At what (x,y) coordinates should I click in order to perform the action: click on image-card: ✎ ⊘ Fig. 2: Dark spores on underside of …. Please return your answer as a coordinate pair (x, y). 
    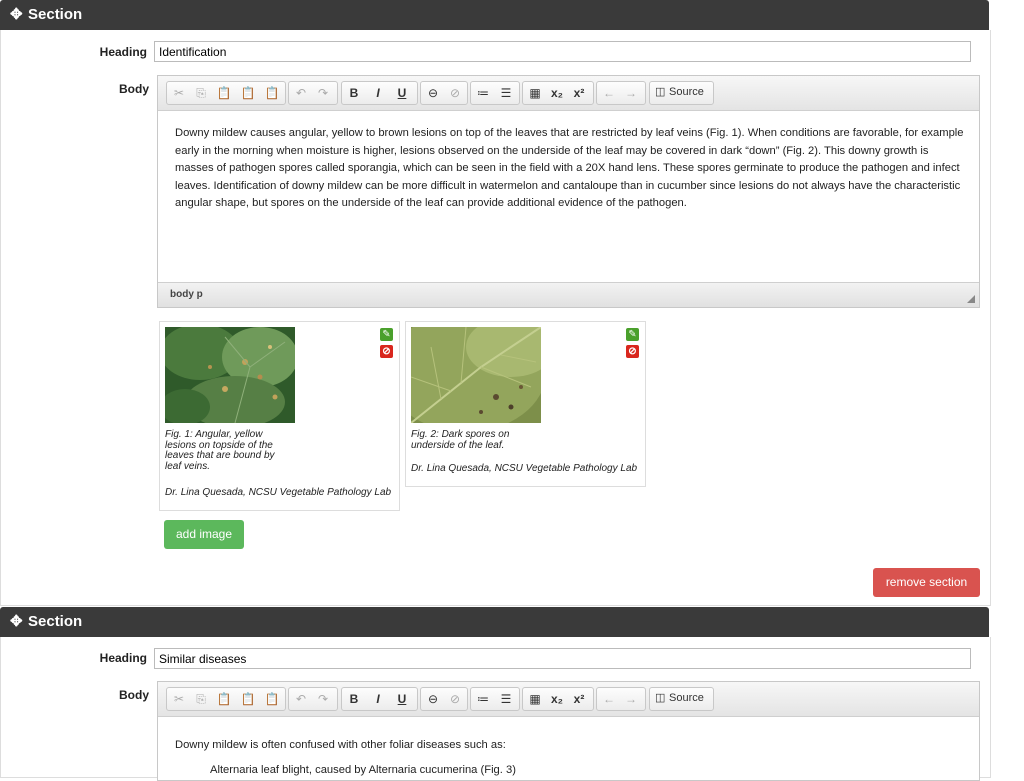
    Looking at the image, I should click on (525, 404).